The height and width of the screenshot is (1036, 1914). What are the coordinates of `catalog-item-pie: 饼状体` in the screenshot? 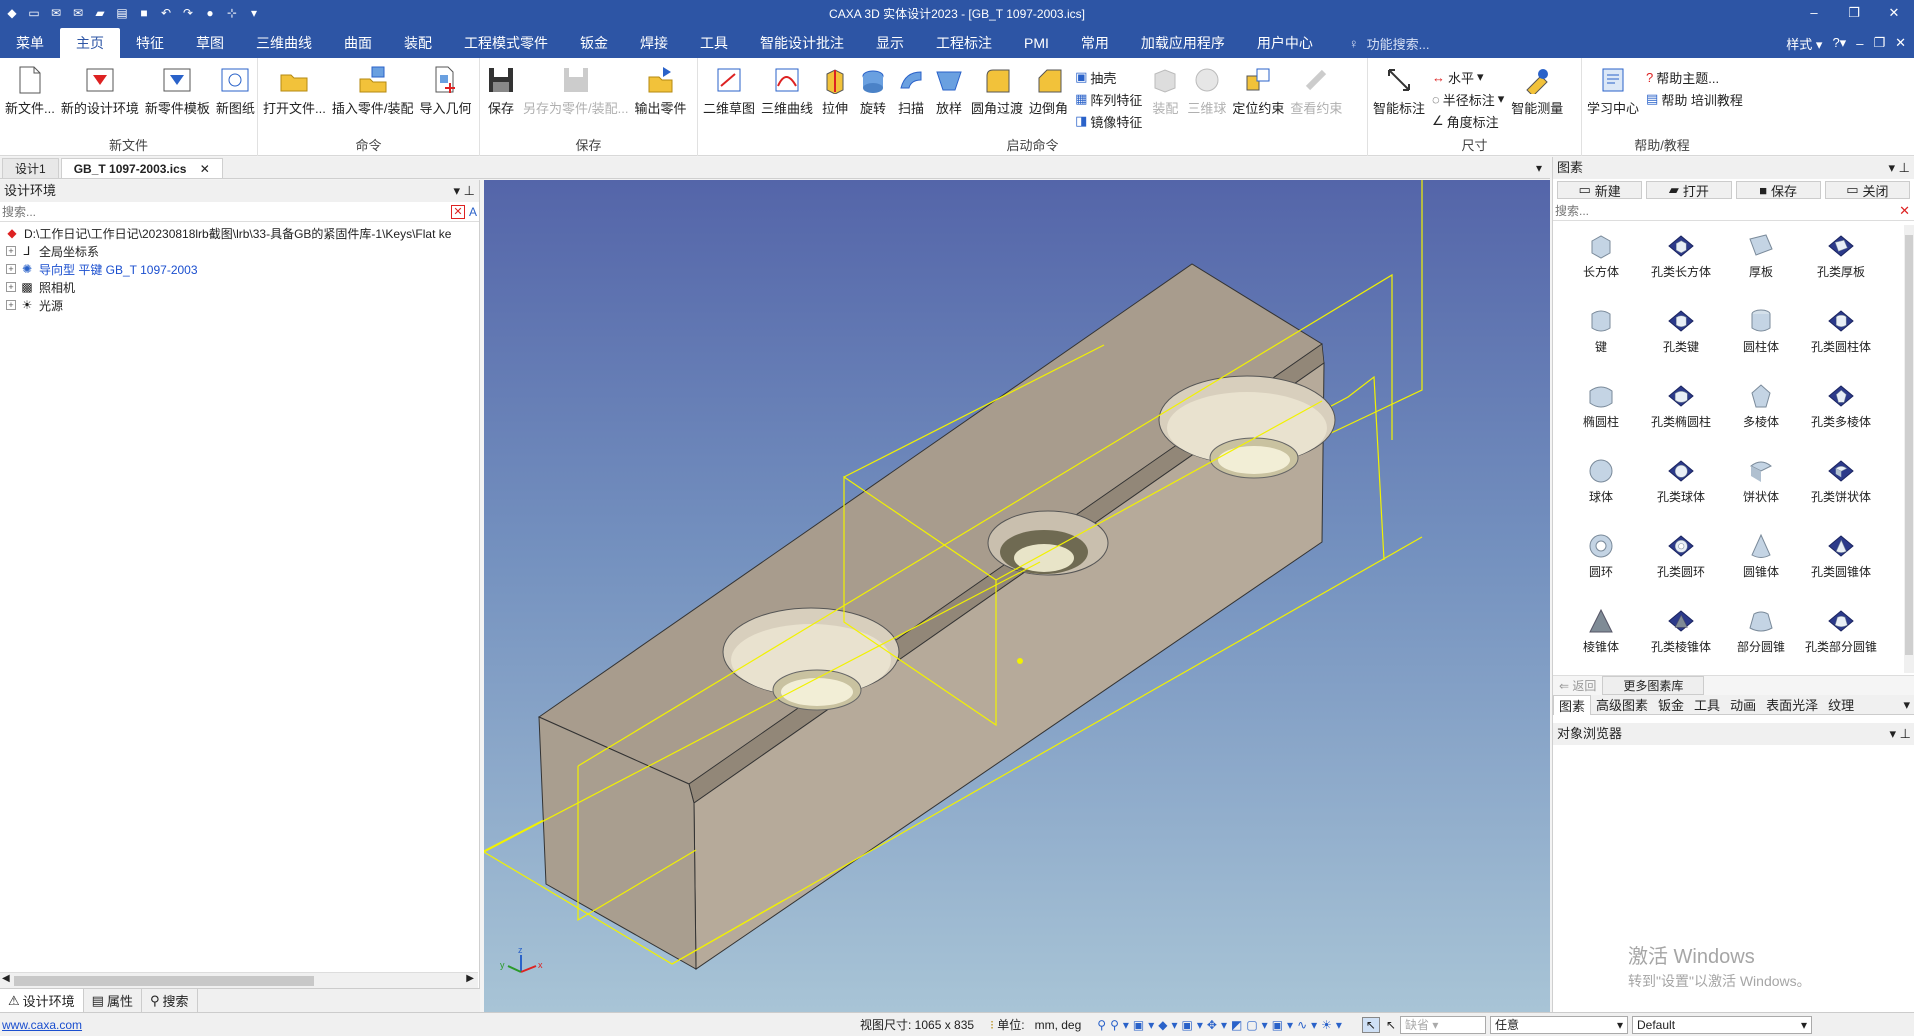 It's located at (1761, 487).